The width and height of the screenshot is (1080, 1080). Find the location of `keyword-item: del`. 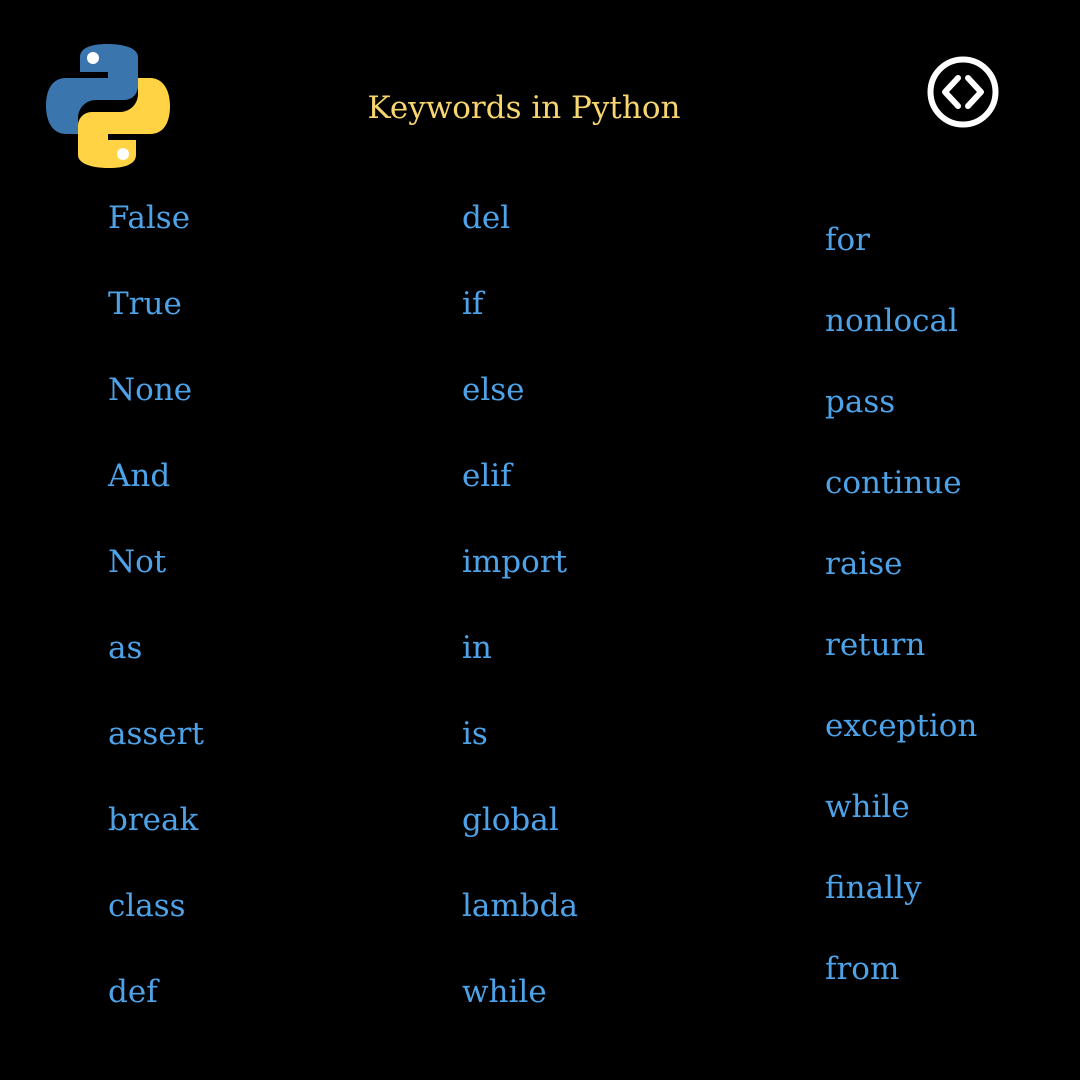

keyword-item: del is located at coordinates (486, 218).